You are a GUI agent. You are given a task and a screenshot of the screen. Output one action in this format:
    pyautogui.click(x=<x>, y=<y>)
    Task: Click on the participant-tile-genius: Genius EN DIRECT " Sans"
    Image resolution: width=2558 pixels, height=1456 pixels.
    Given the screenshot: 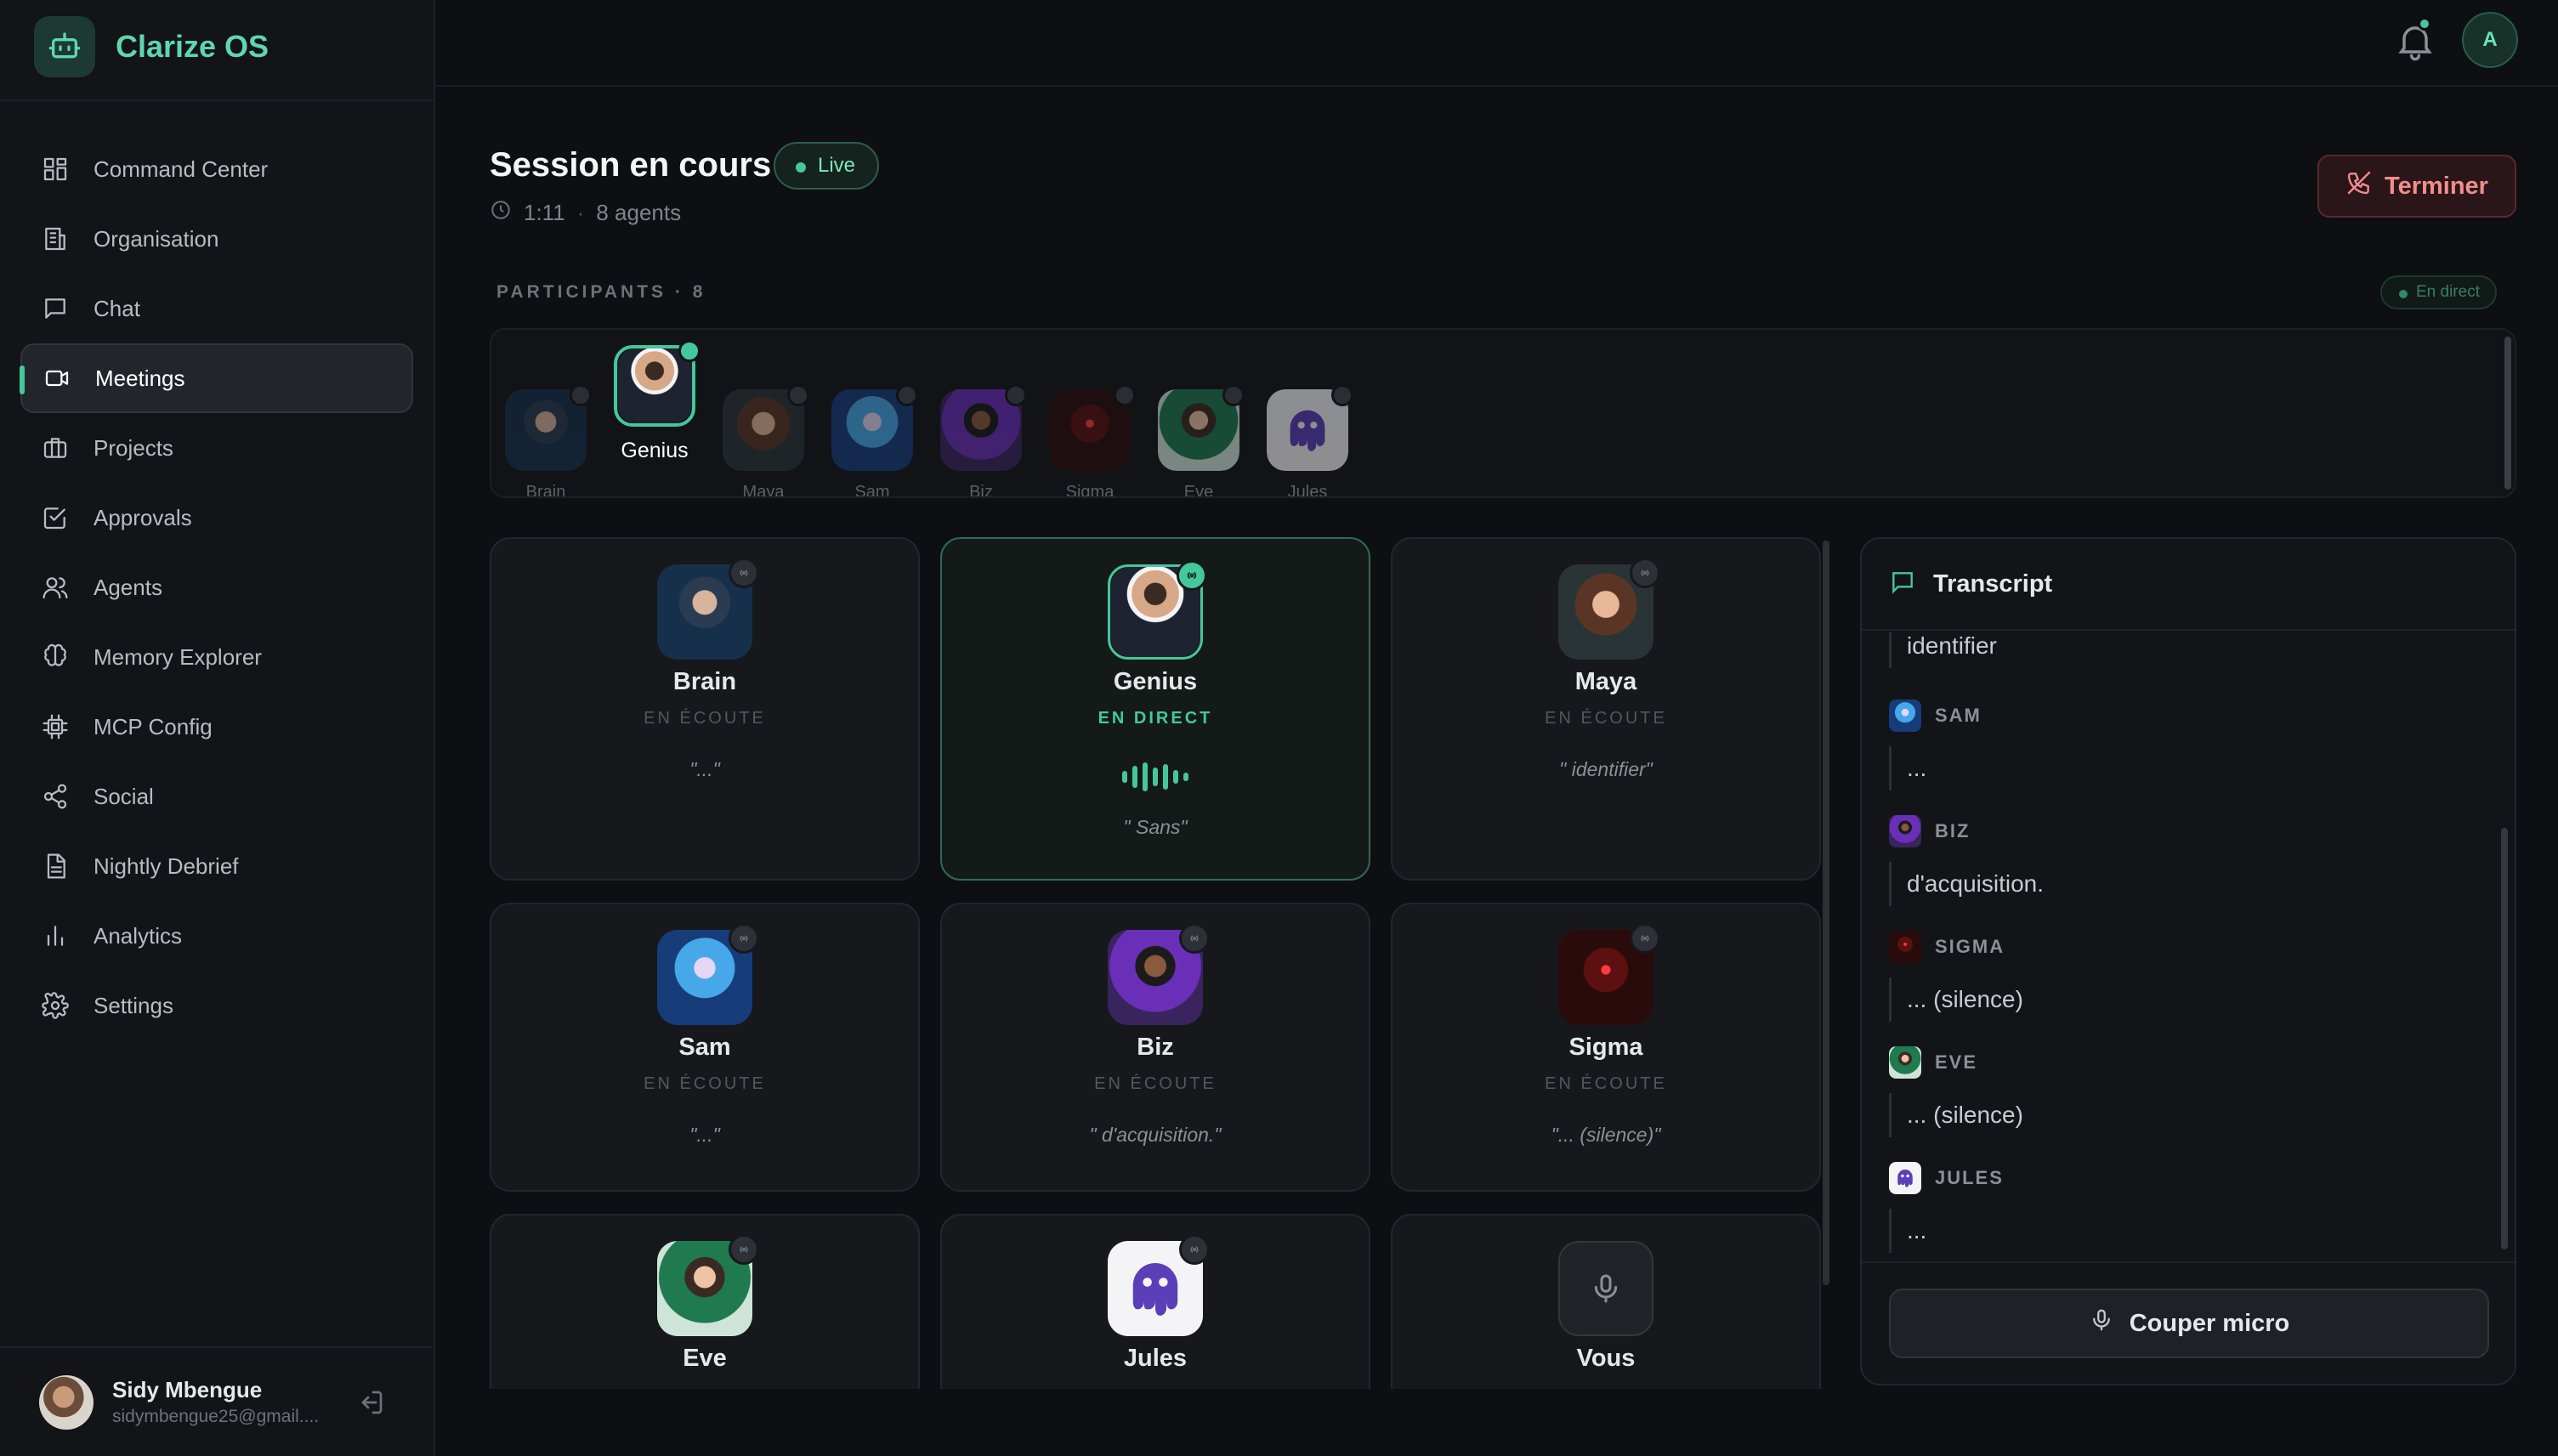 What is the action you would take?
    pyautogui.click(x=1155, y=709)
    